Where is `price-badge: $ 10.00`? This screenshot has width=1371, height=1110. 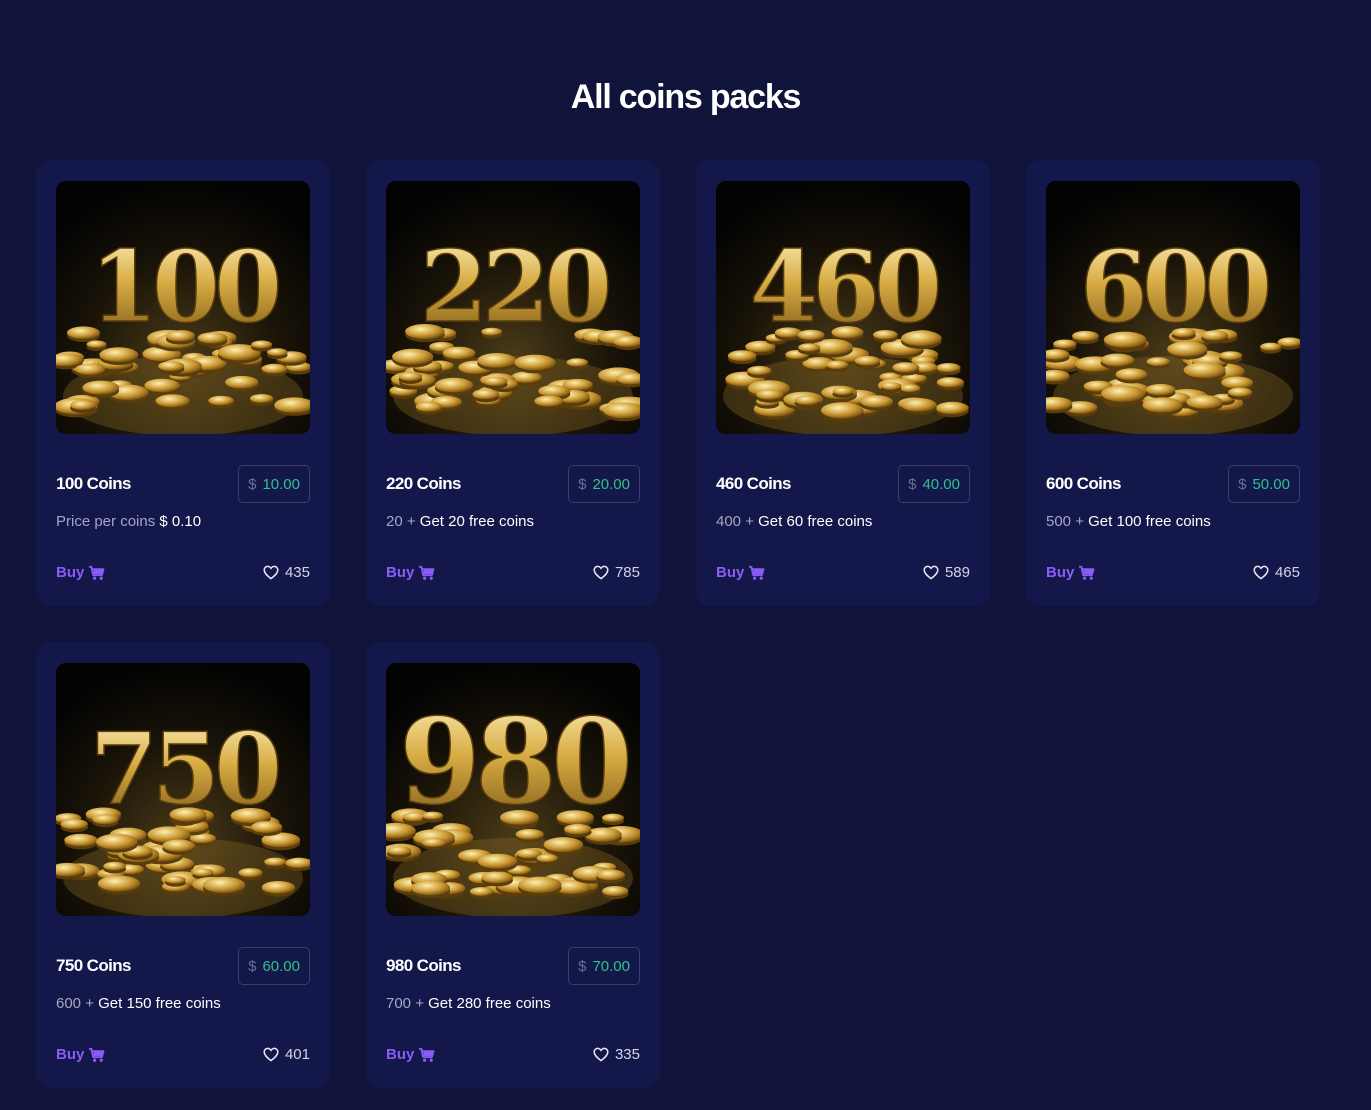 price-badge: $ 10.00 is located at coordinates (274, 484).